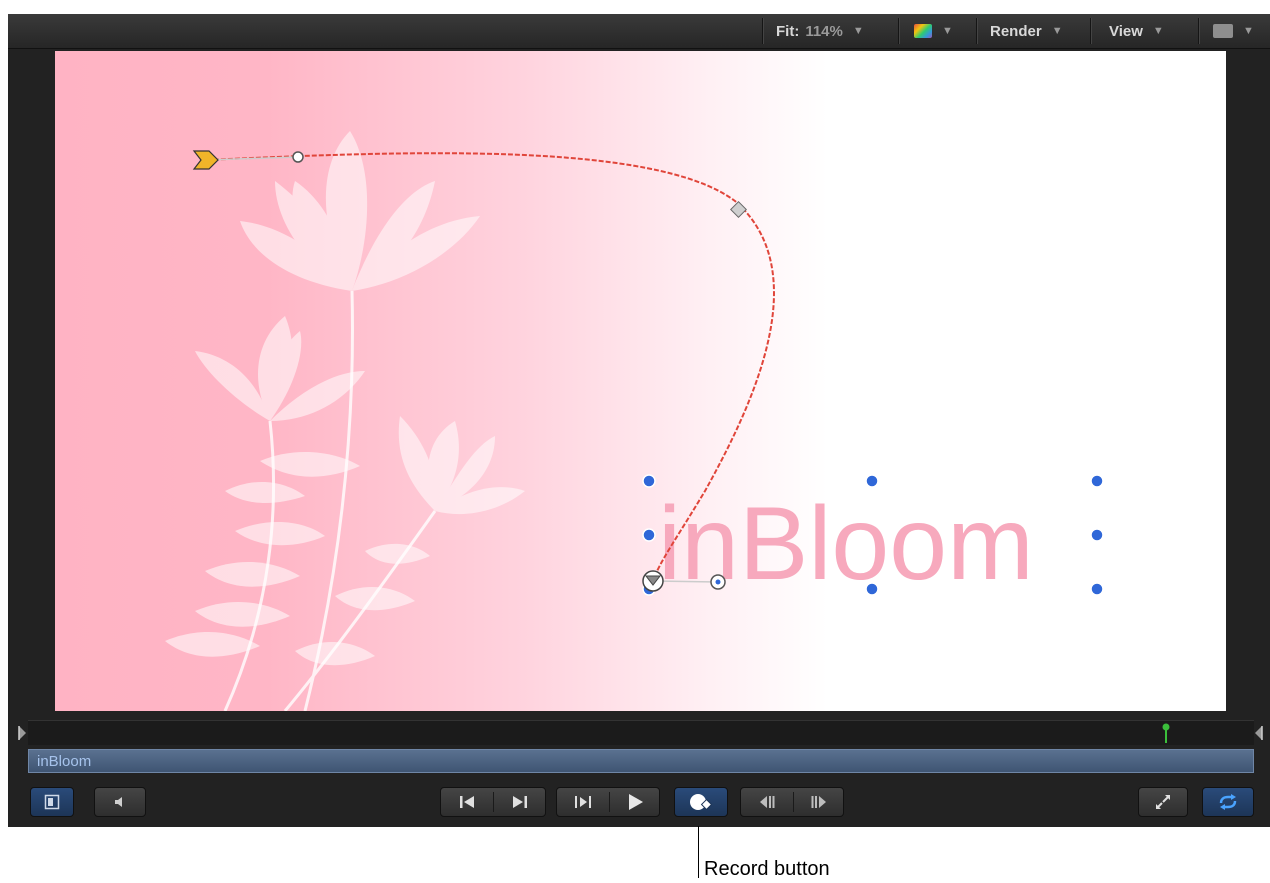 The height and width of the screenshot is (883, 1270). What do you see at coordinates (767, 869) in the screenshot?
I see `callout-label: Record button` at bounding box center [767, 869].